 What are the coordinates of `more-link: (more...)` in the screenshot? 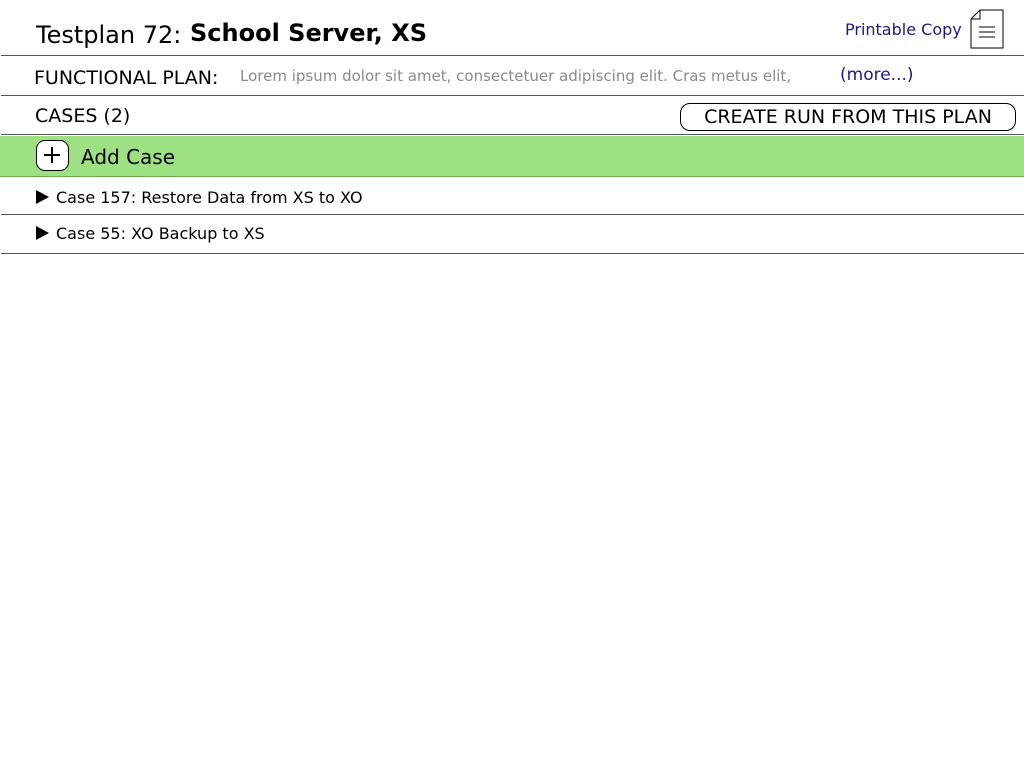 It's located at (877, 75).